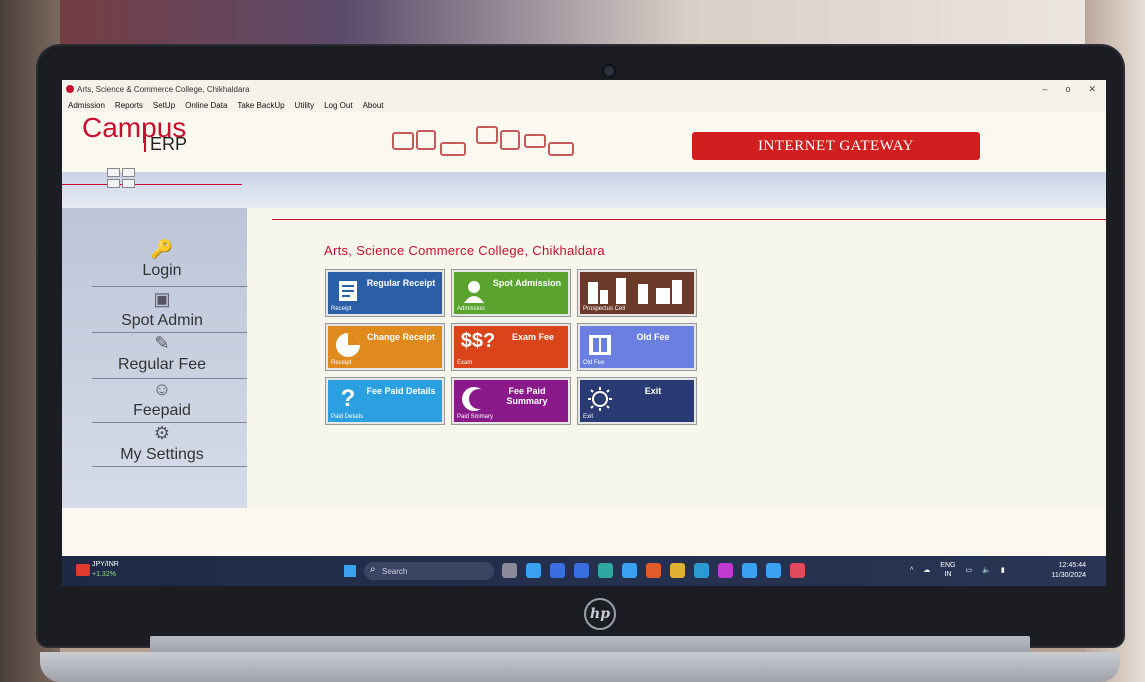  What do you see at coordinates (162, 310) in the screenshot?
I see `sidebar-item-spot-admin: ▣ Spot Admin` at bounding box center [162, 310].